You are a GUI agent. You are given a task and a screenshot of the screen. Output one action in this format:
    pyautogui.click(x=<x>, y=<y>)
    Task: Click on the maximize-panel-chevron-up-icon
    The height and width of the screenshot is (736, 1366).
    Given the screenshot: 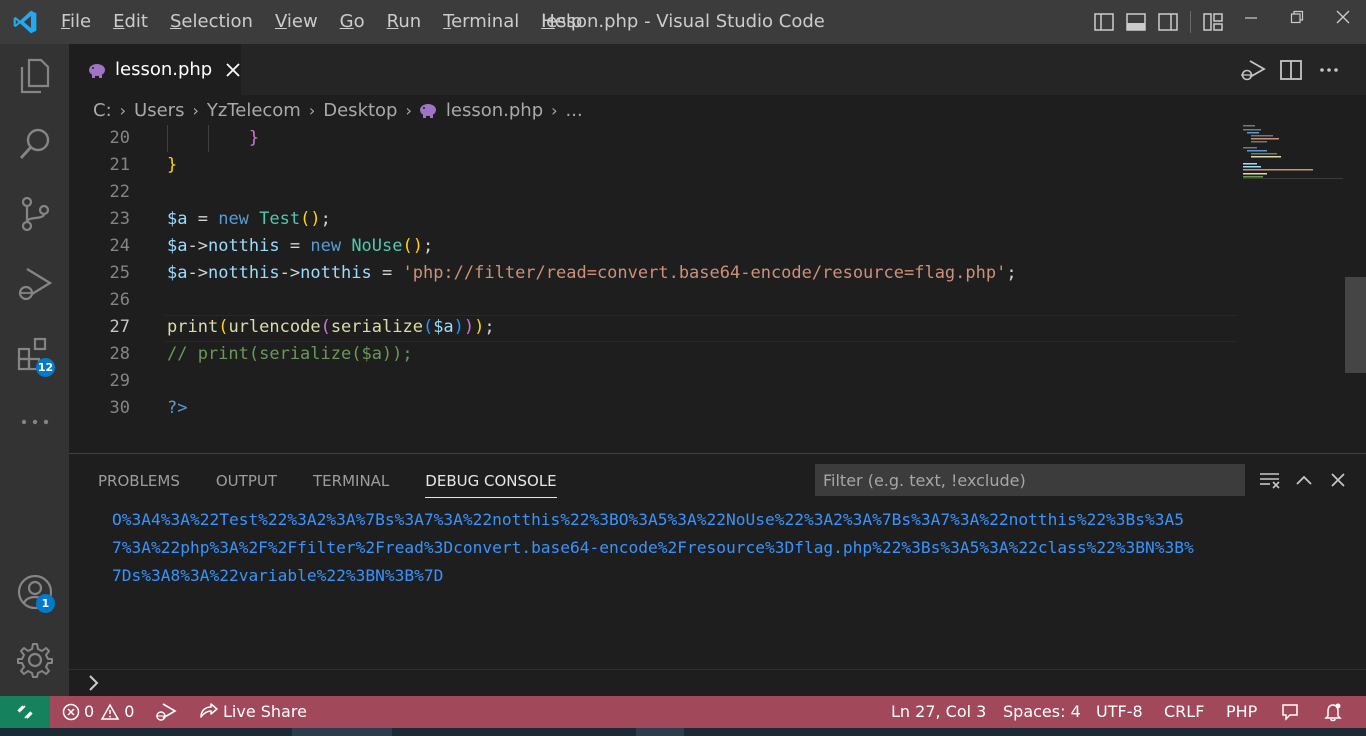 What is the action you would take?
    pyautogui.click(x=1304, y=480)
    